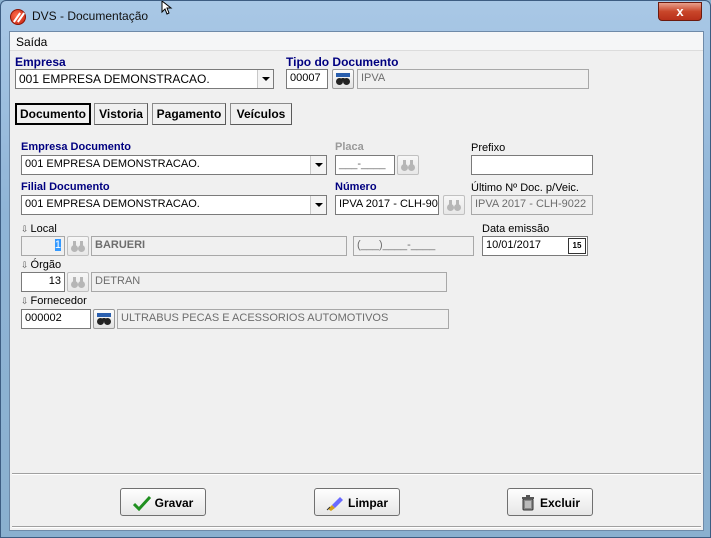 This screenshot has height=538, width=711. What do you see at coordinates (174, 502) in the screenshot?
I see `gravar-label: Gravar` at bounding box center [174, 502].